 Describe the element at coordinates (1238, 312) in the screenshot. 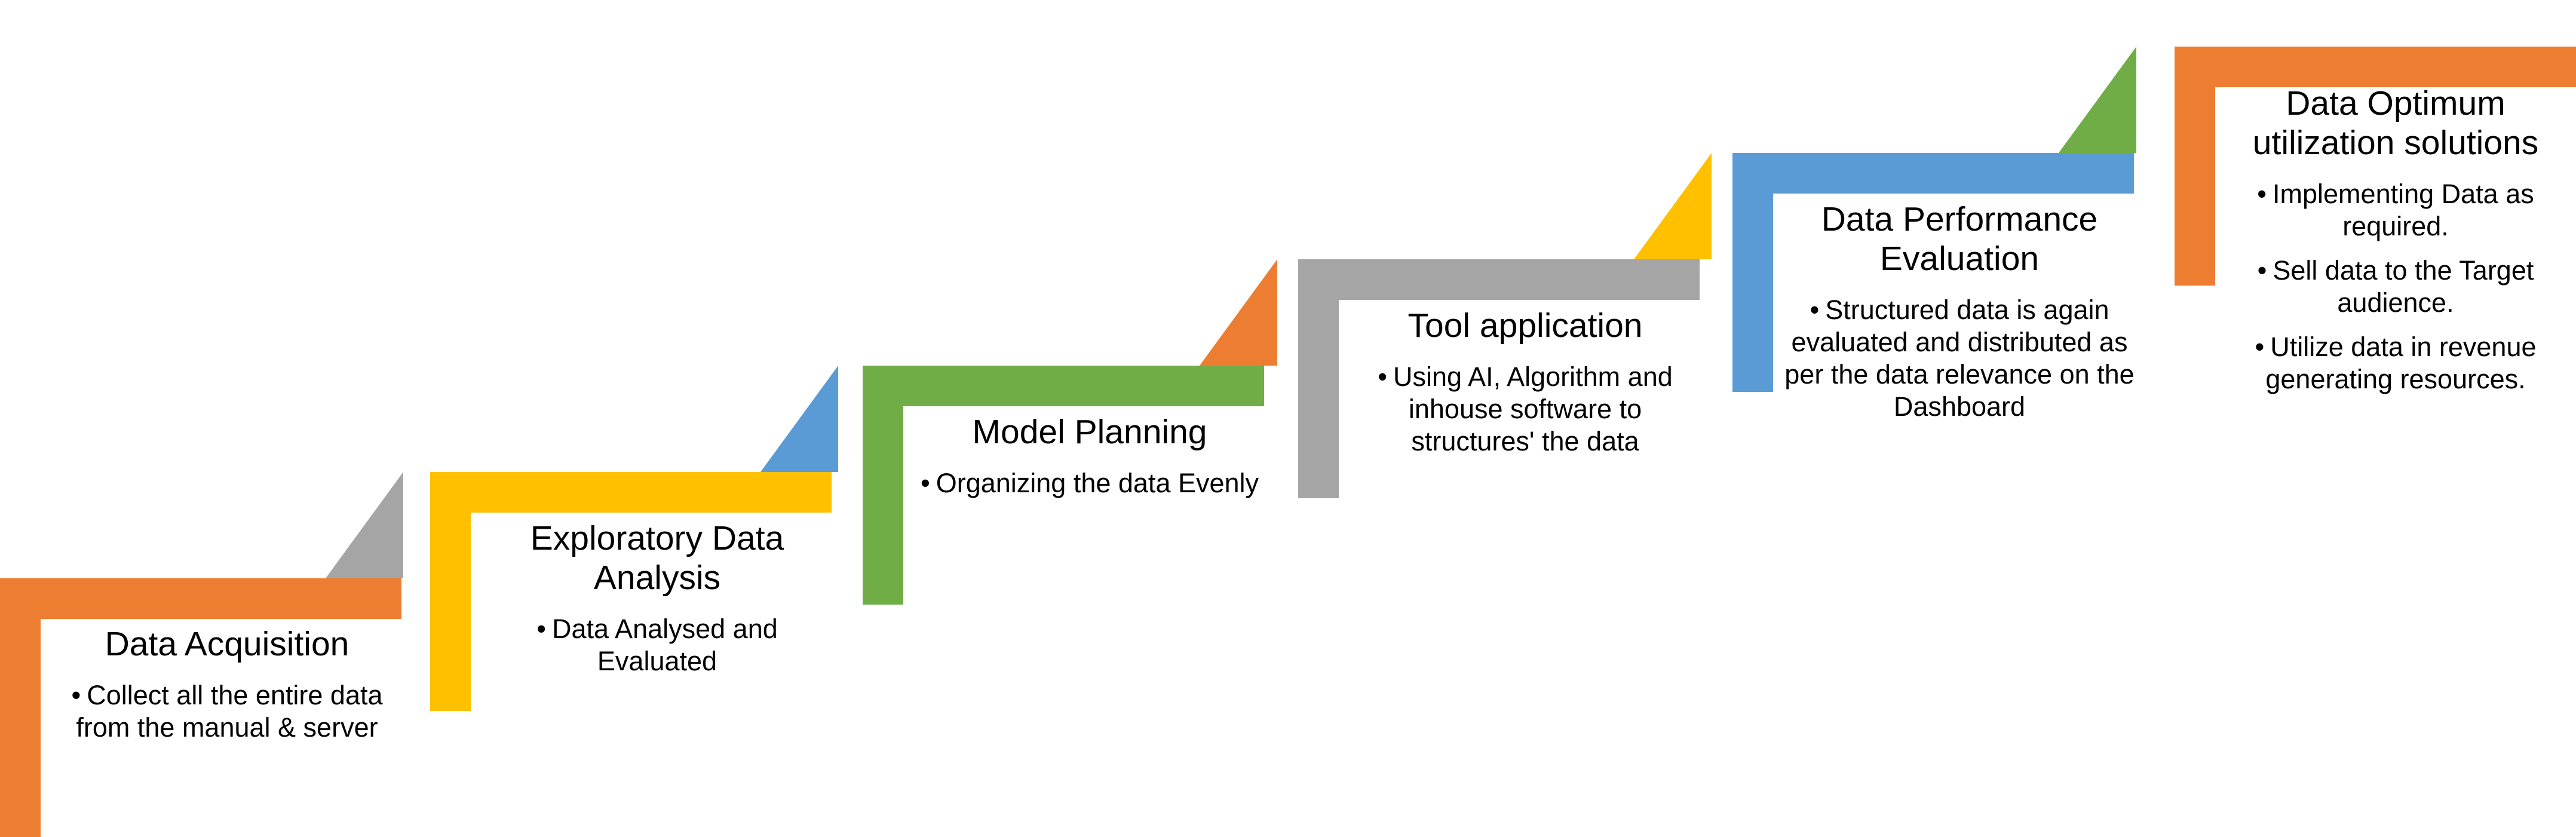

I see `step-4-accent-triangle-orange` at that location.